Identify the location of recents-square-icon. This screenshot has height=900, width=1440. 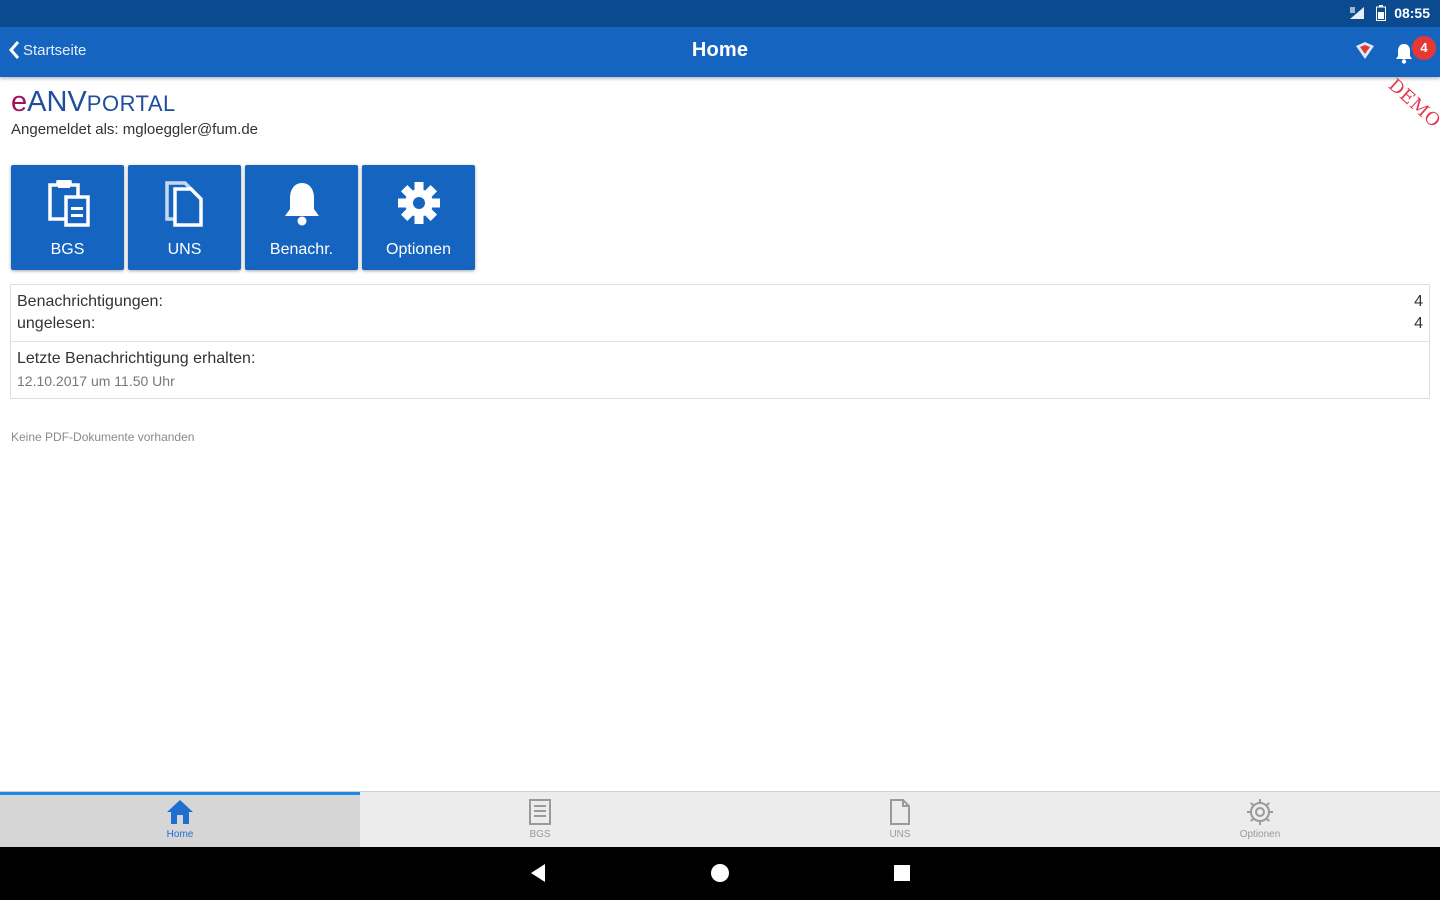
(902, 873).